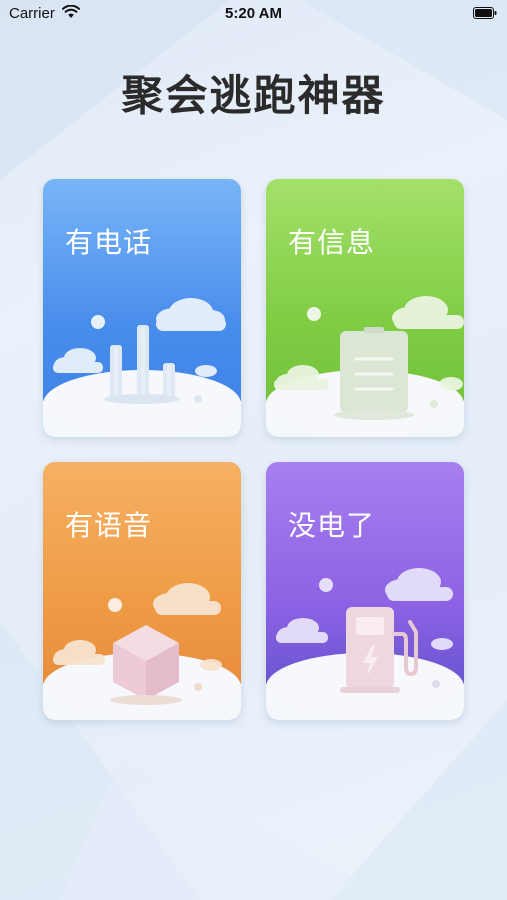  I want to click on card-label-voice: 有语音, so click(109, 525).